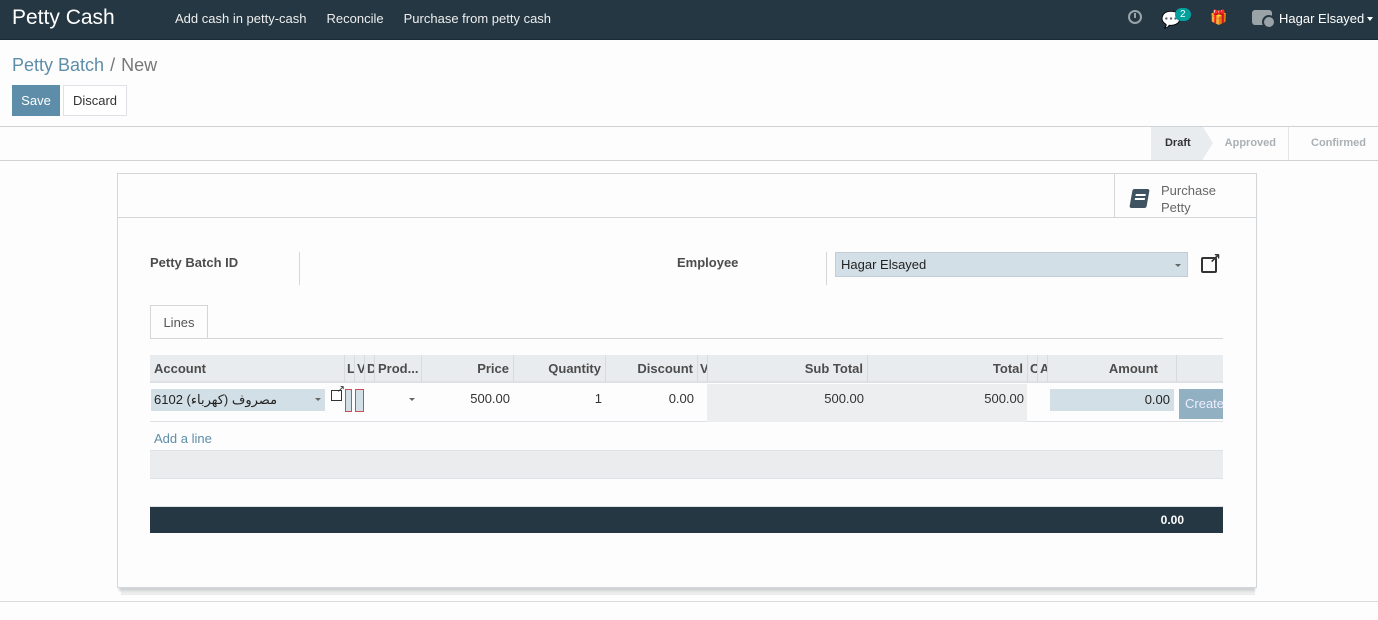 This screenshot has height=620, width=1378. What do you see at coordinates (652, 368) in the screenshot?
I see `col-discount: Discount` at bounding box center [652, 368].